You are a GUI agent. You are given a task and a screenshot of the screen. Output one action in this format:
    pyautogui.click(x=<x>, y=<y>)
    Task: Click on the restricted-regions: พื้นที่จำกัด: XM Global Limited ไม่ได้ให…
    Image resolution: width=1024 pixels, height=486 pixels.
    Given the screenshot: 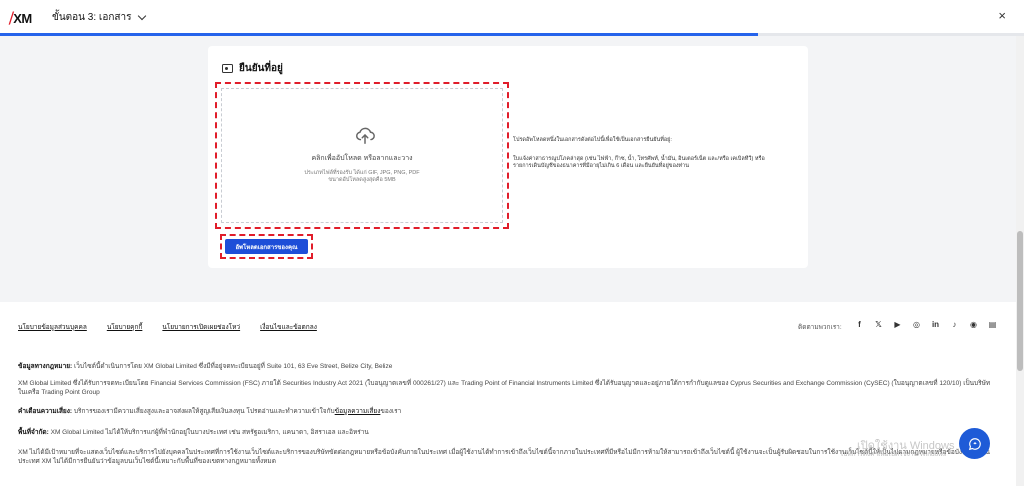 What is the action you would take?
    pyautogui.click(x=505, y=432)
    